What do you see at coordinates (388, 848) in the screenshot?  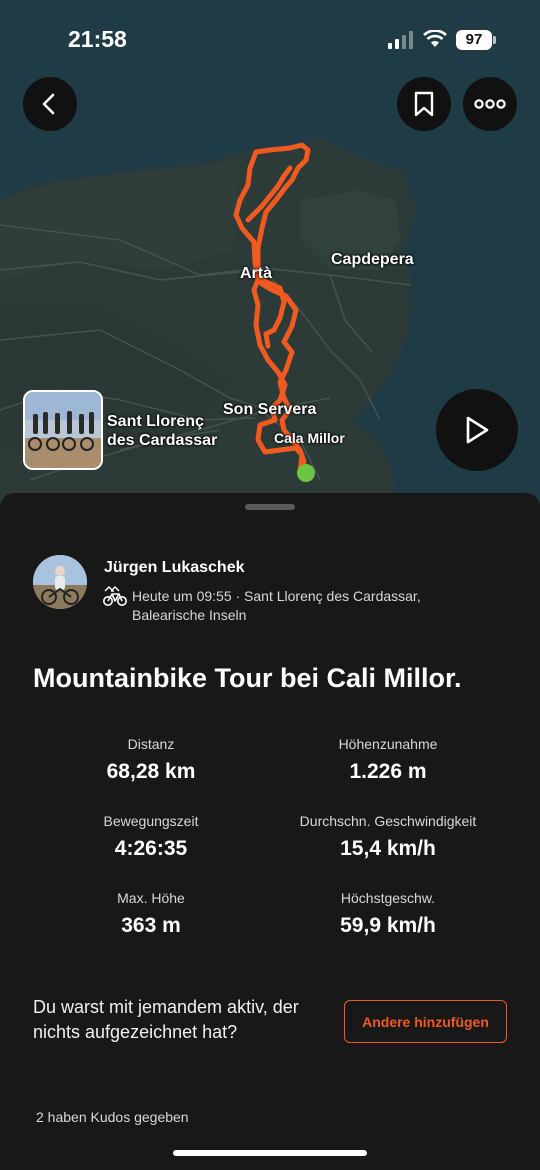 I see `stat-value: 15,4 km/h` at bounding box center [388, 848].